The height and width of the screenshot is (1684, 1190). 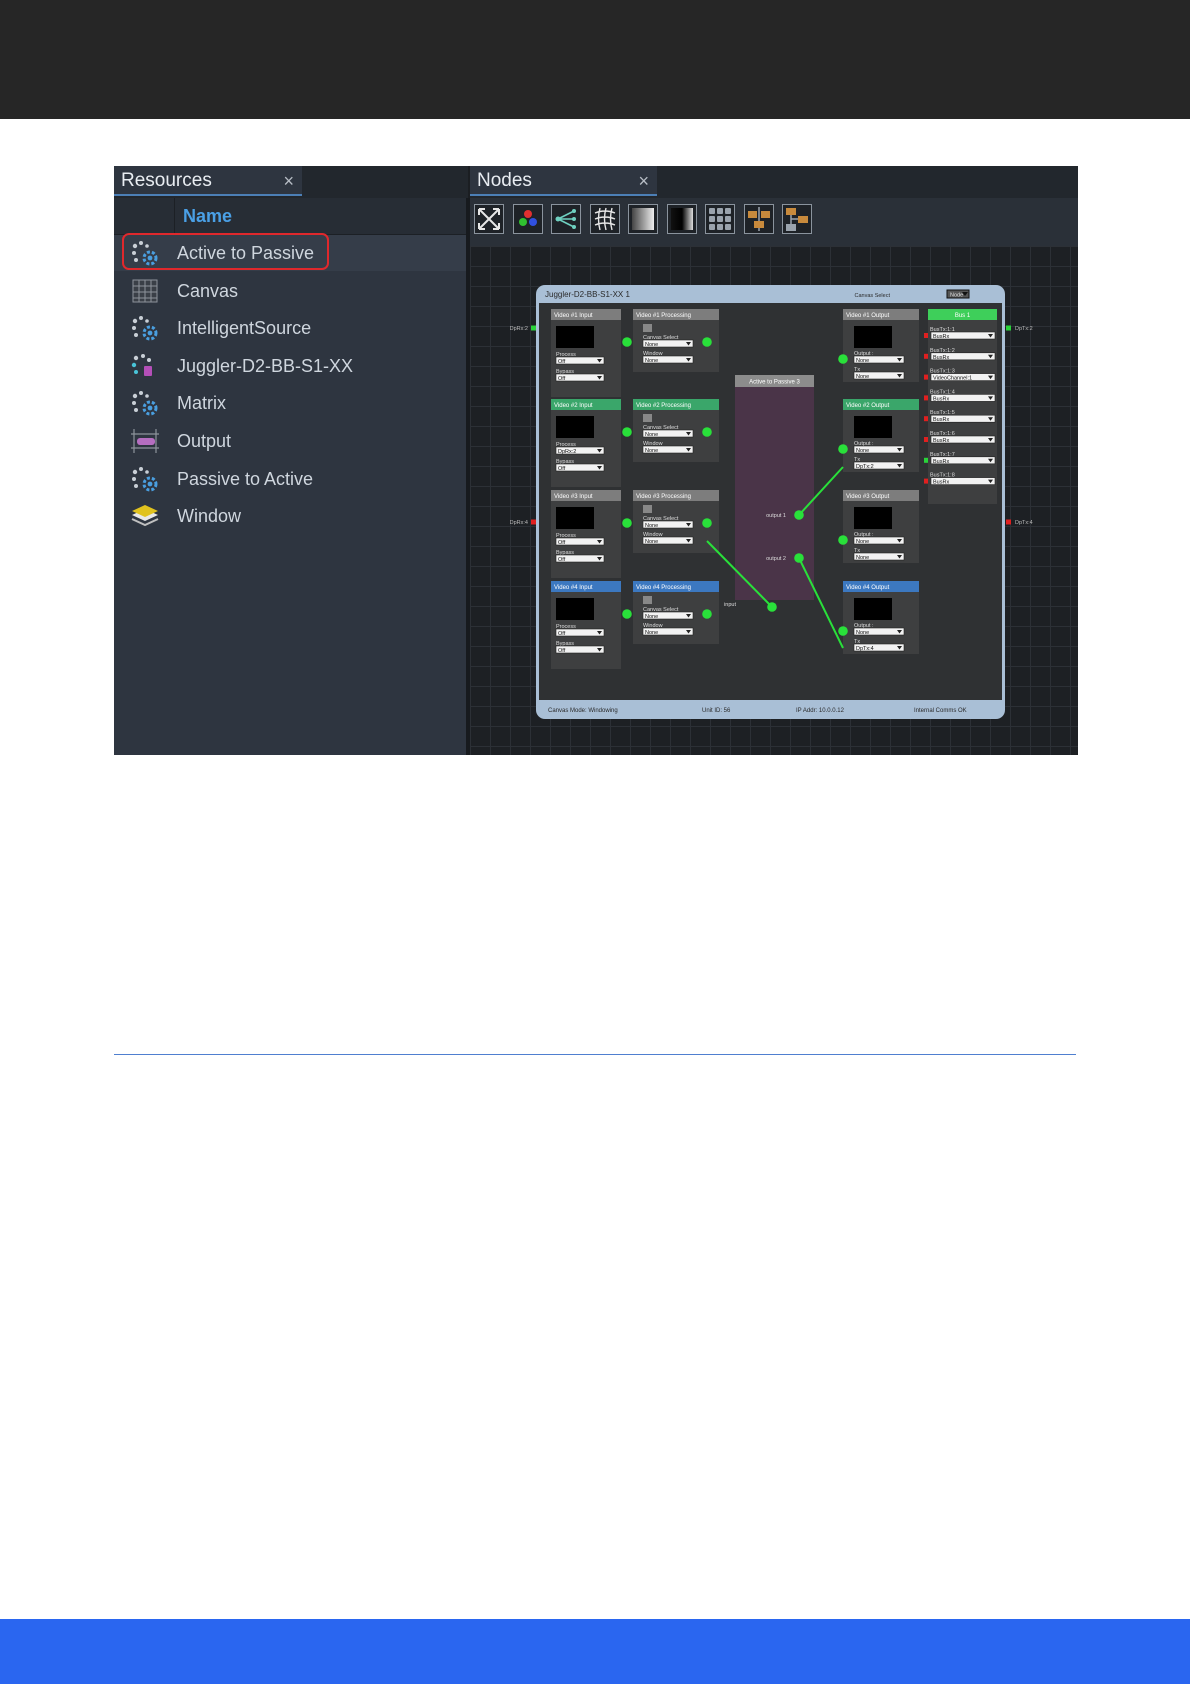 What do you see at coordinates (873, 296) in the screenshot?
I see `canvas-select-label: Canvas Select` at bounding box center [873, 296].